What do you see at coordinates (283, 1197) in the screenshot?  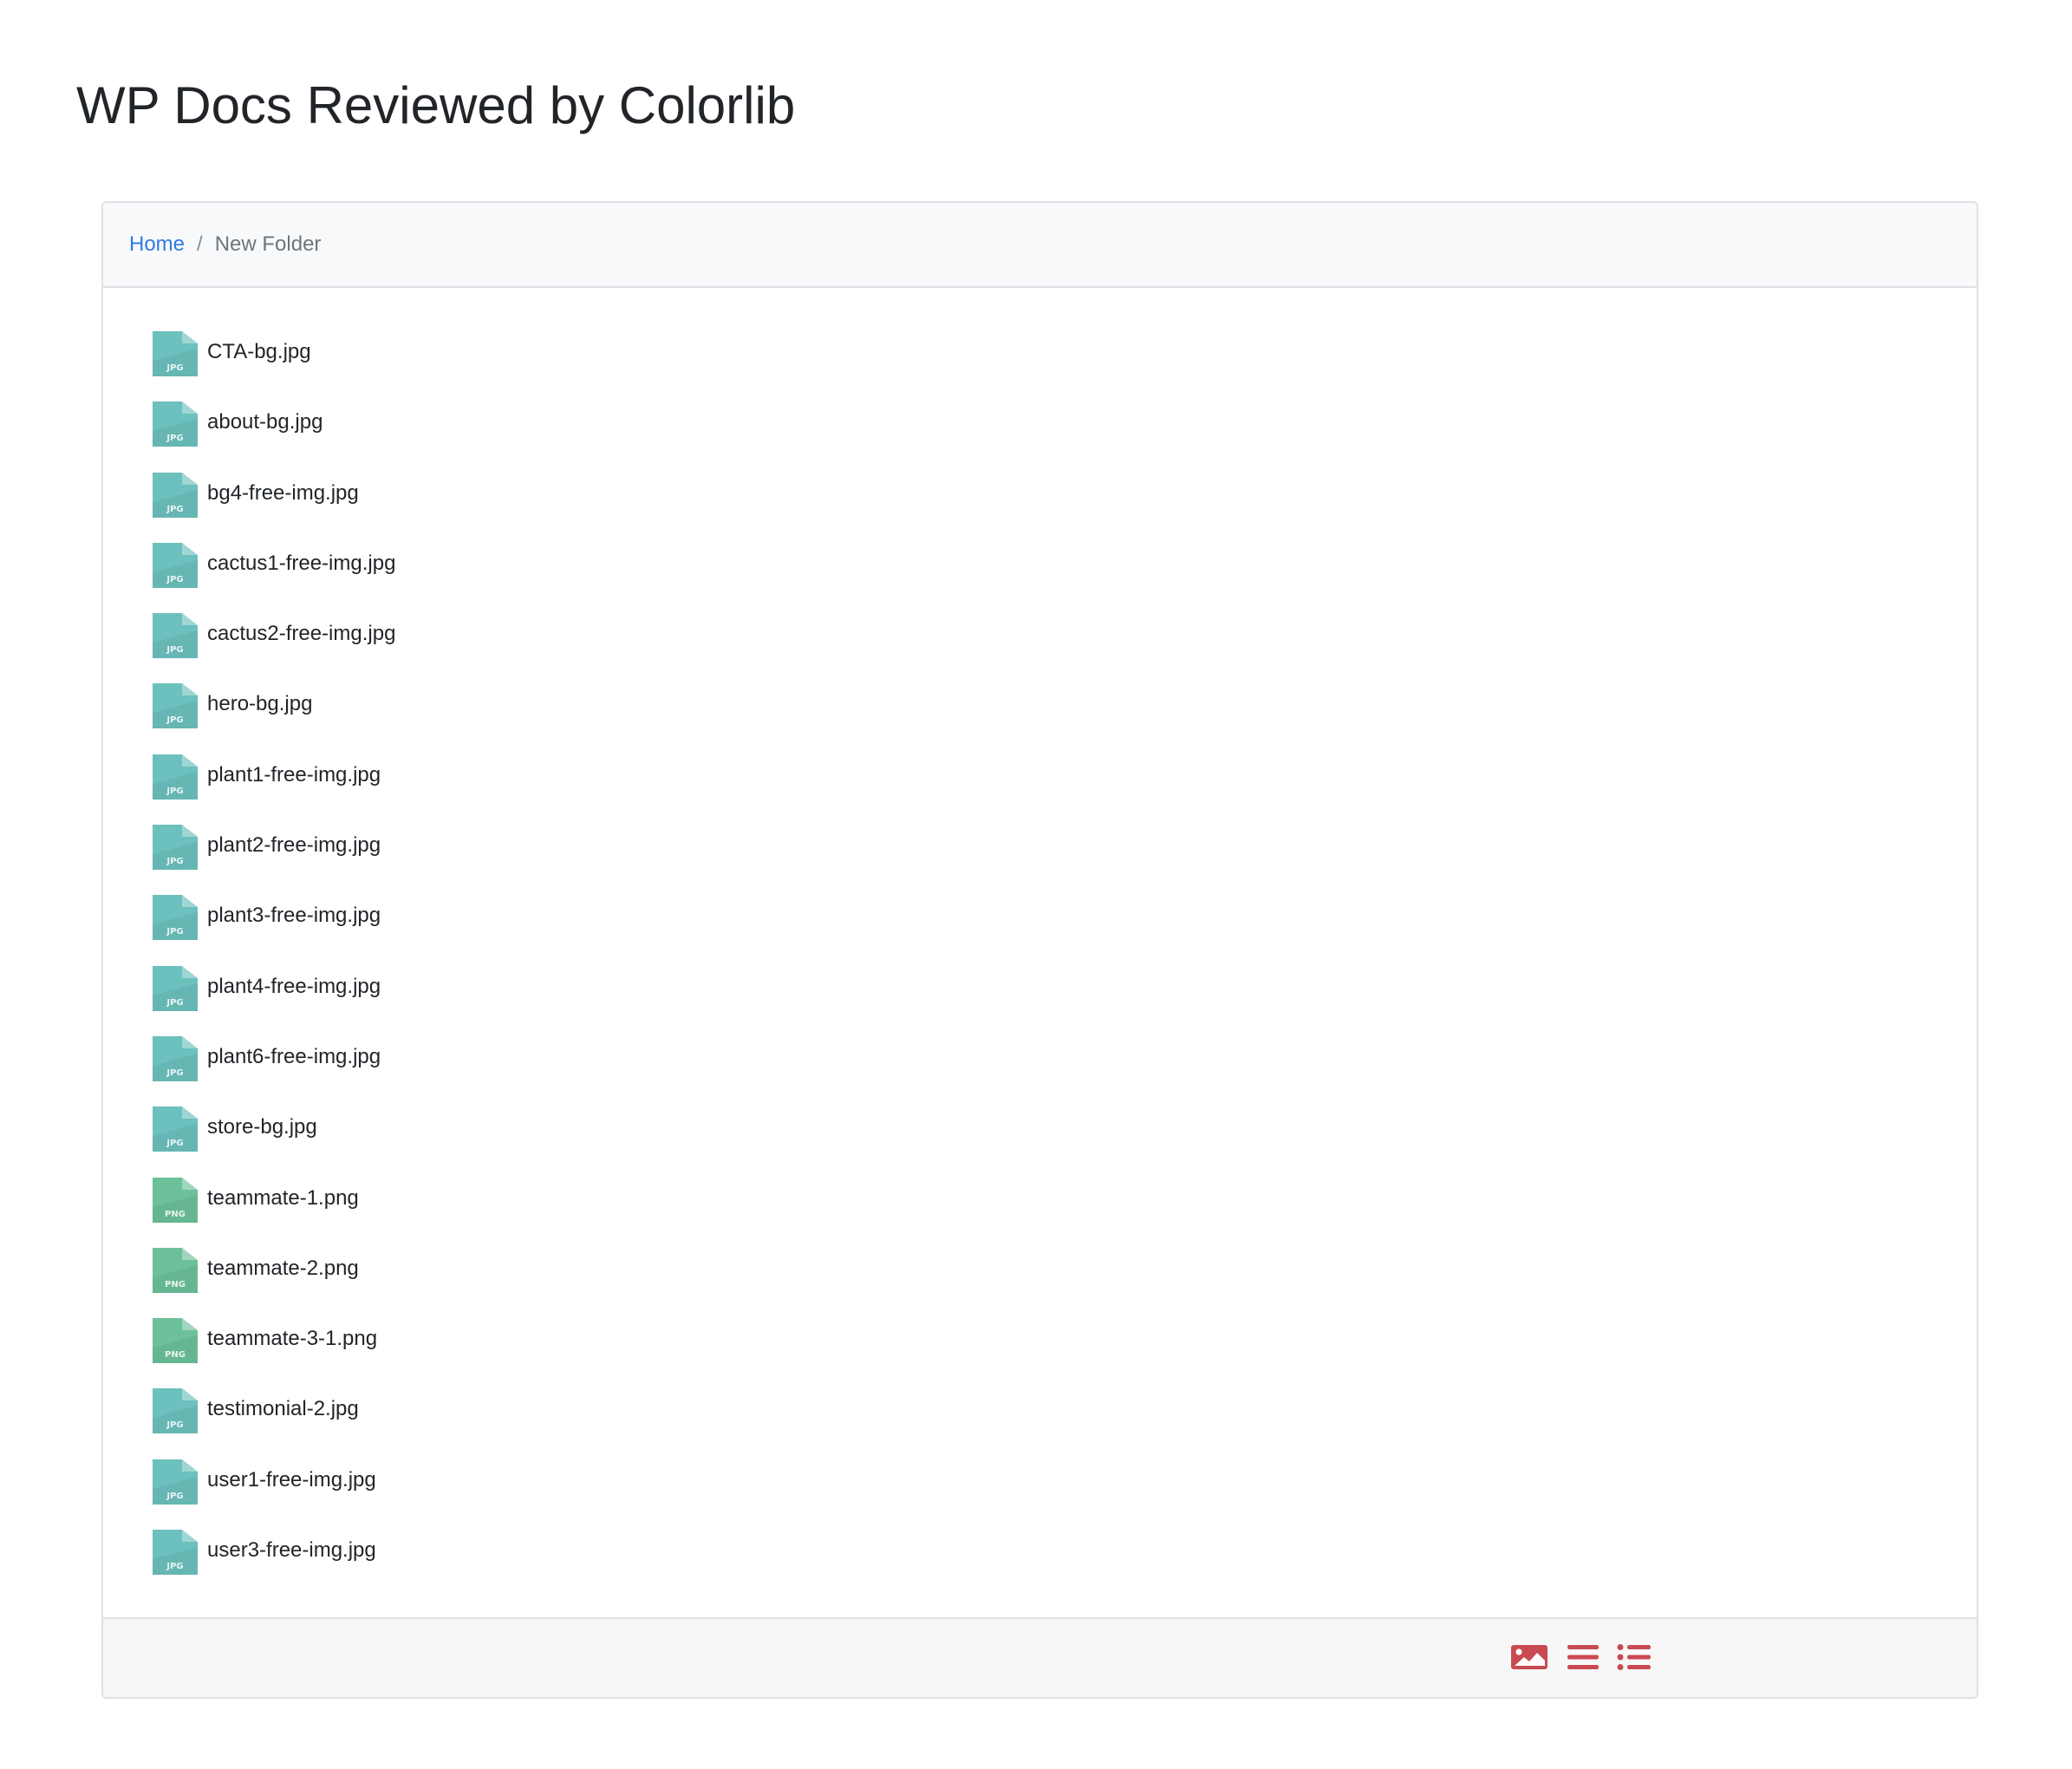 I see `file-name: teammate-1.png` at bounding box center [283, 1197].